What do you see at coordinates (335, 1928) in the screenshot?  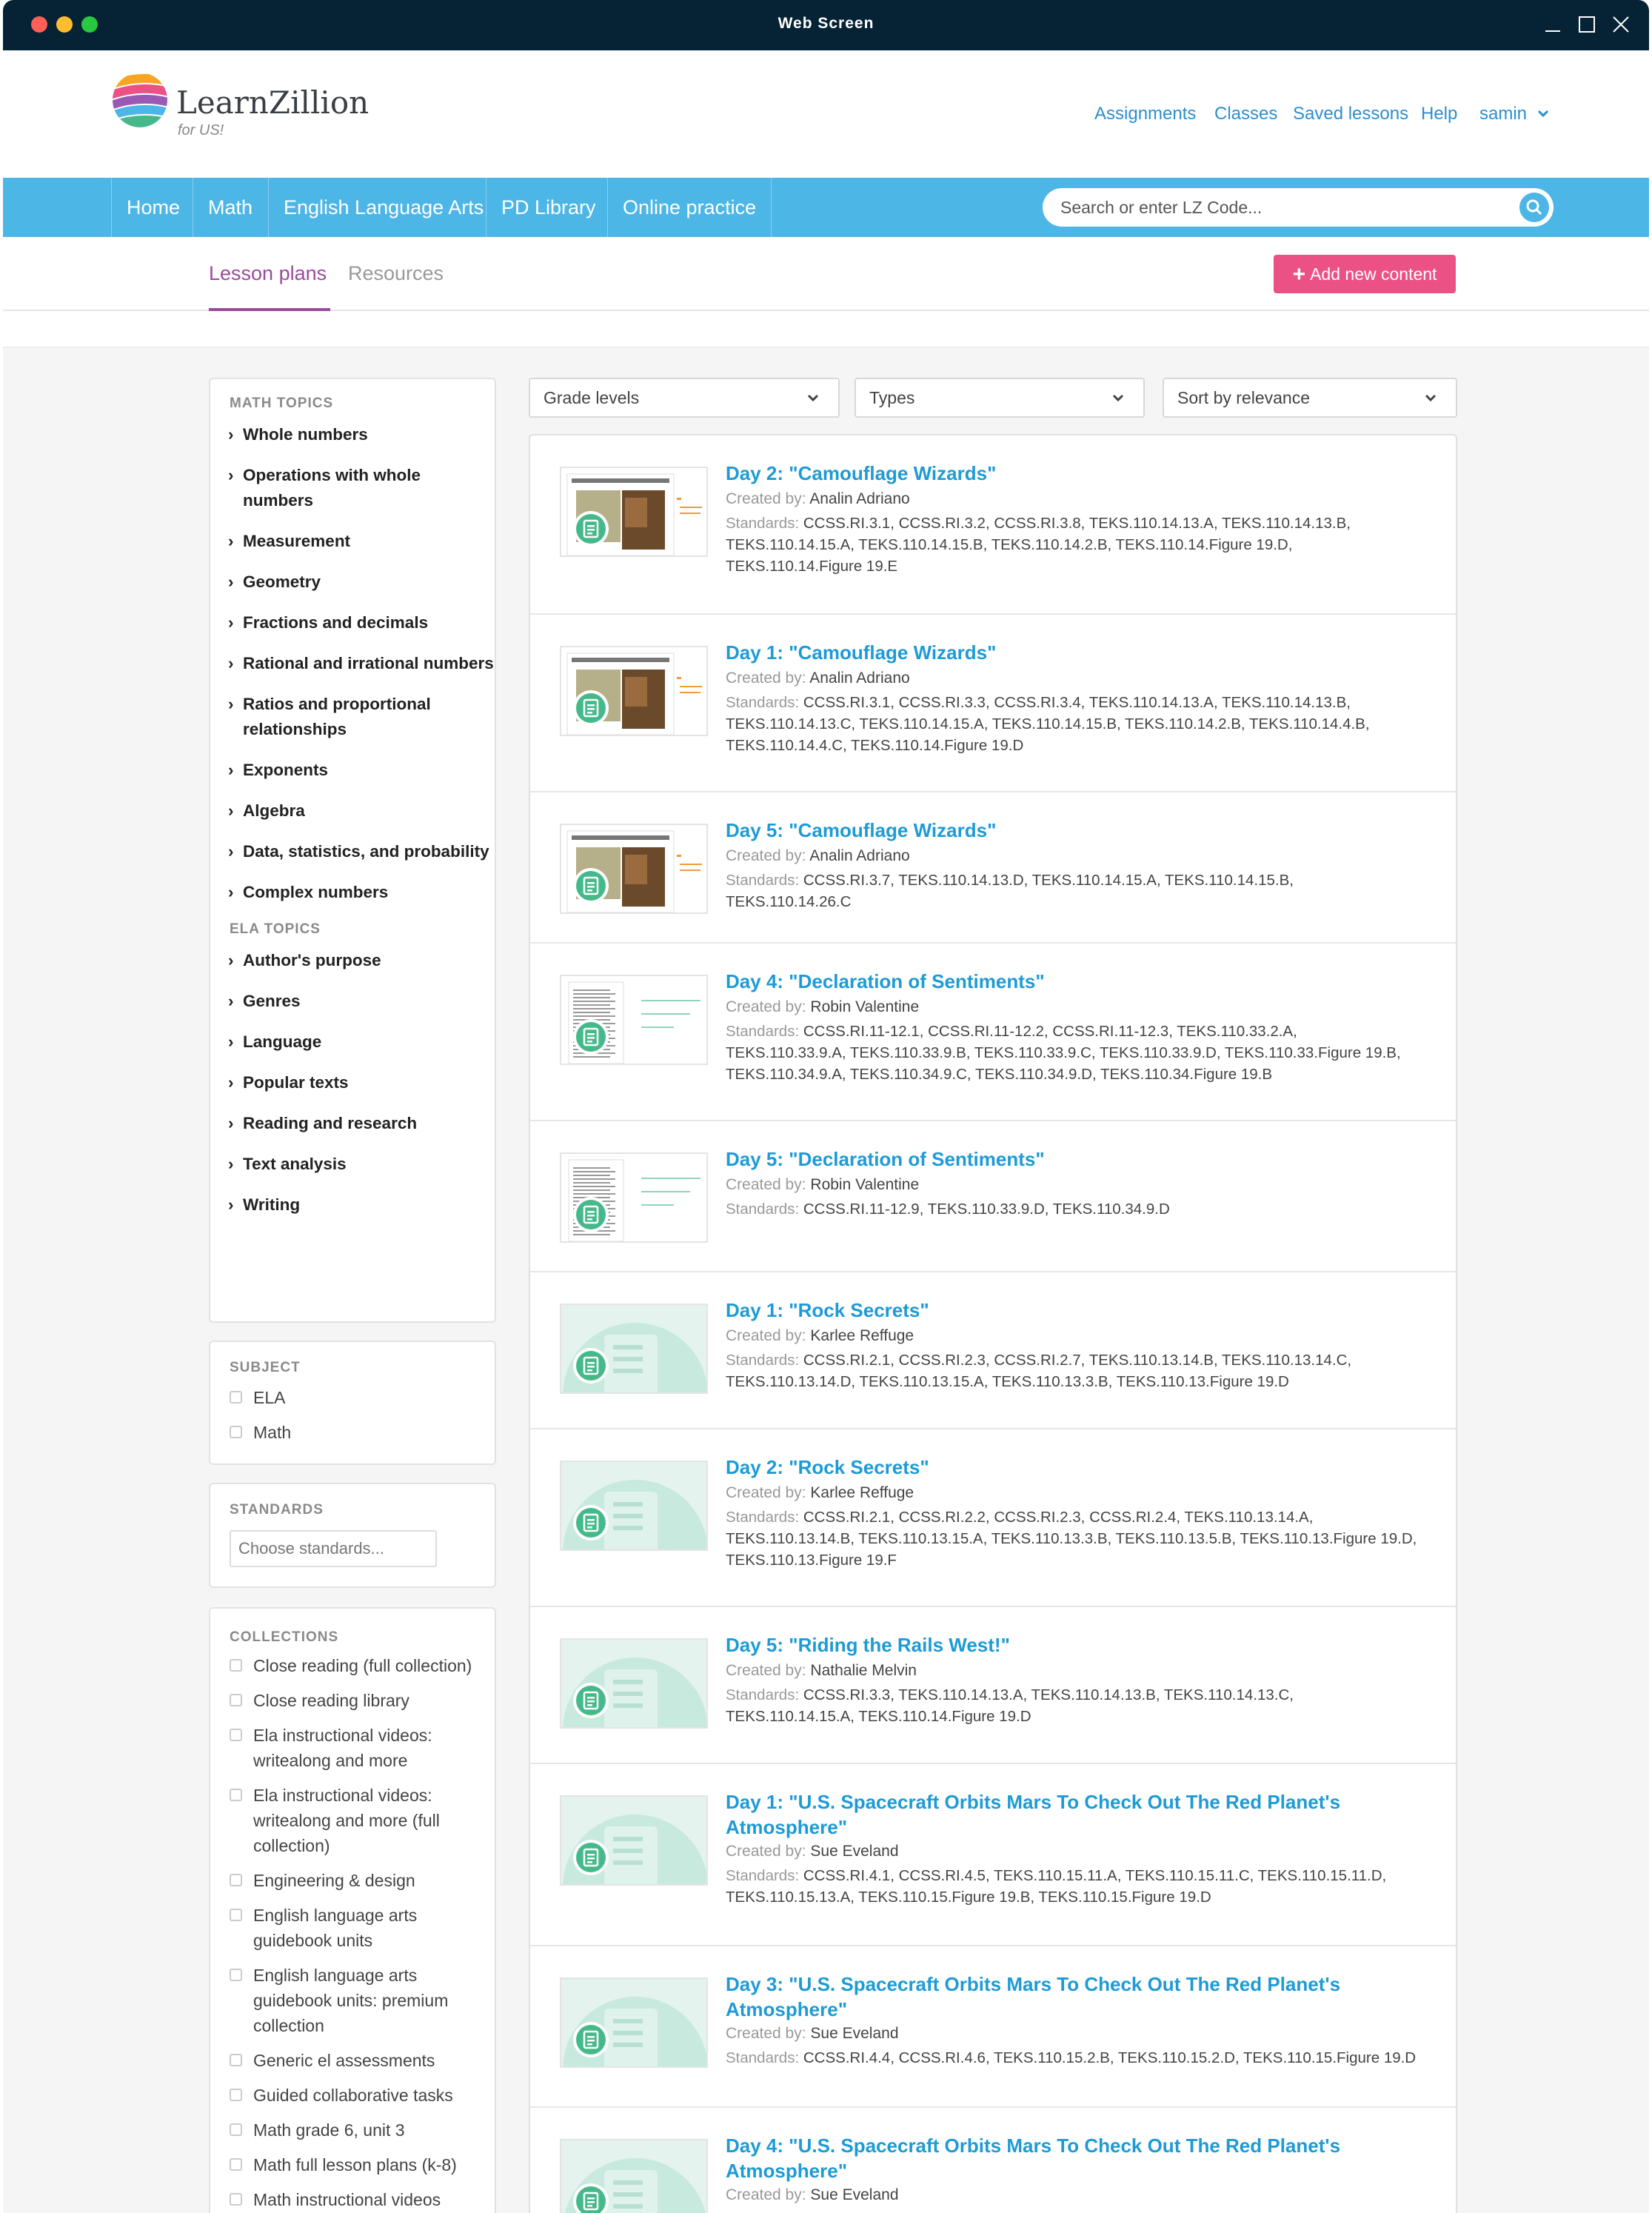 I see `checkbox-label: English language arts guidebook units` at bounding box center [335, 1928].